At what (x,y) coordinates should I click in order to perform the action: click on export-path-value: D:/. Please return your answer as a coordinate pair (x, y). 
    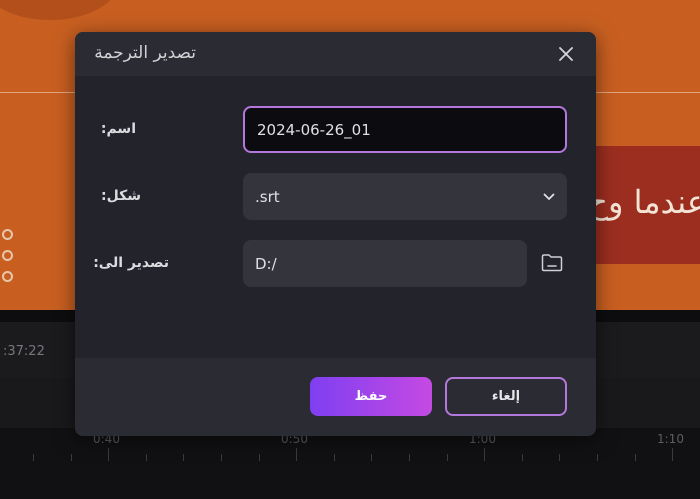
    Looking at the image, I should click on (266, 263).